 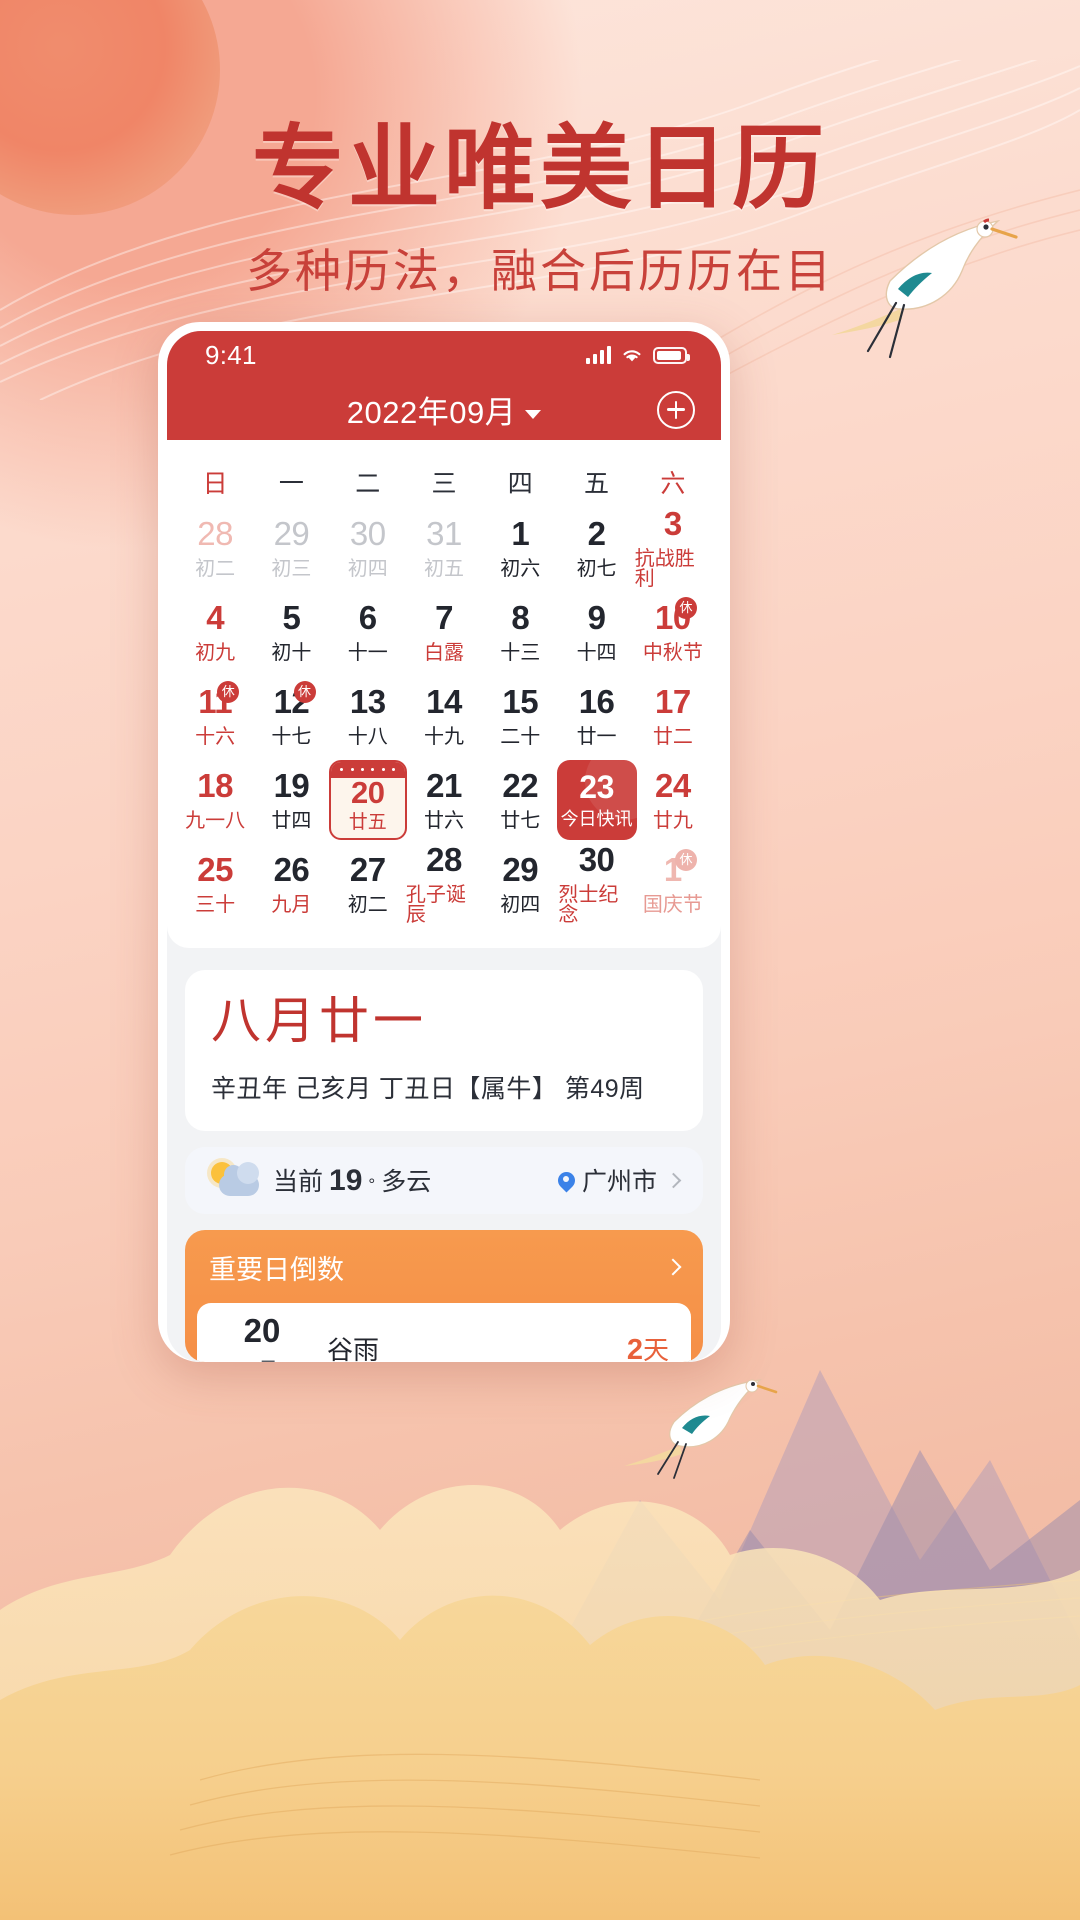 I want to click on chevron-right-icon, so click(x=673, y=1180).